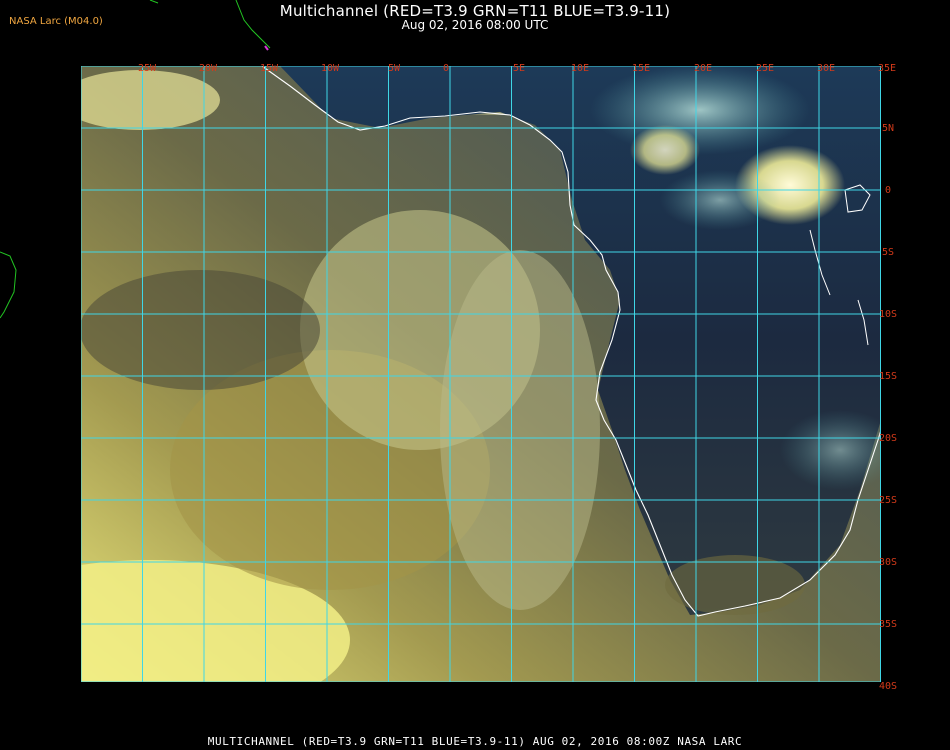 This screenshot has width=950, height=750. Describe the element at coordinates (330, 68) in the screenshot. I see `longitude-label: 10W` at that location.